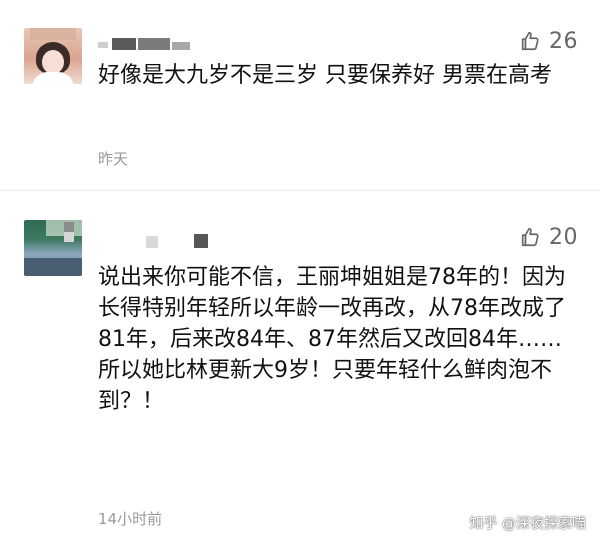 The width and height of the screenshot is (600, 547). I want to click on zhihu-watermark: 知乎 @深夜探索喵, so click(527, 524).